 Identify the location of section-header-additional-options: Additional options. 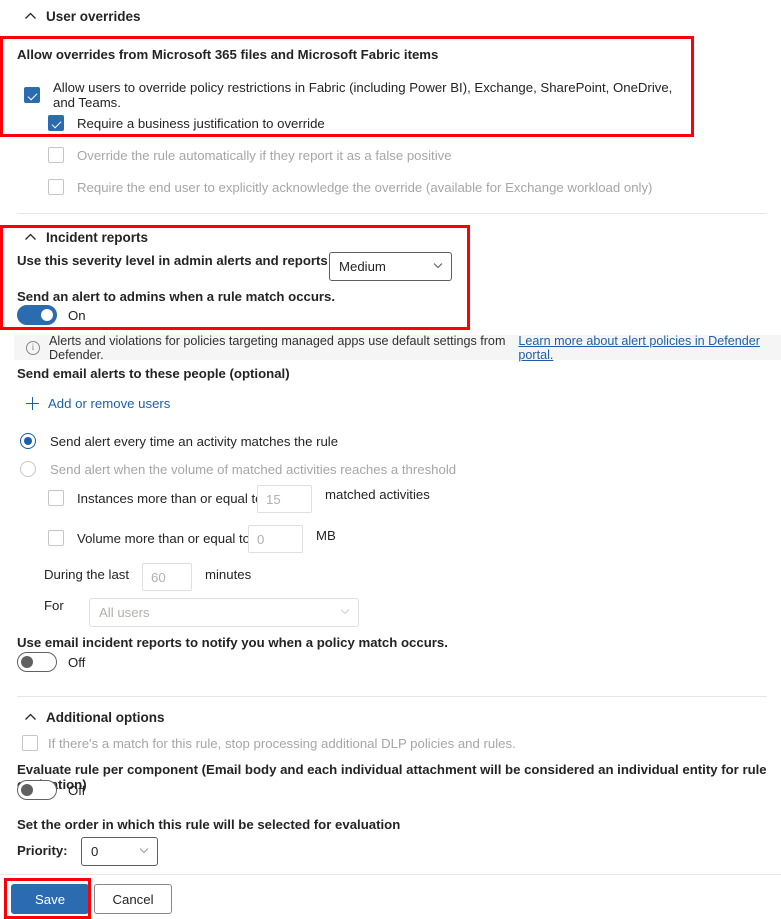
(94, 717).